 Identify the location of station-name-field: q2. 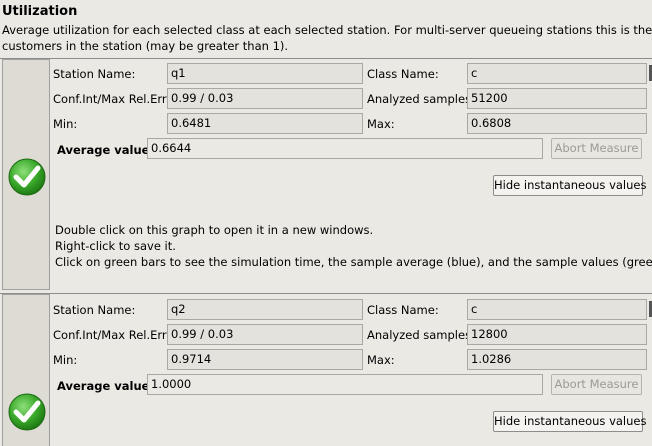
(265, 309).